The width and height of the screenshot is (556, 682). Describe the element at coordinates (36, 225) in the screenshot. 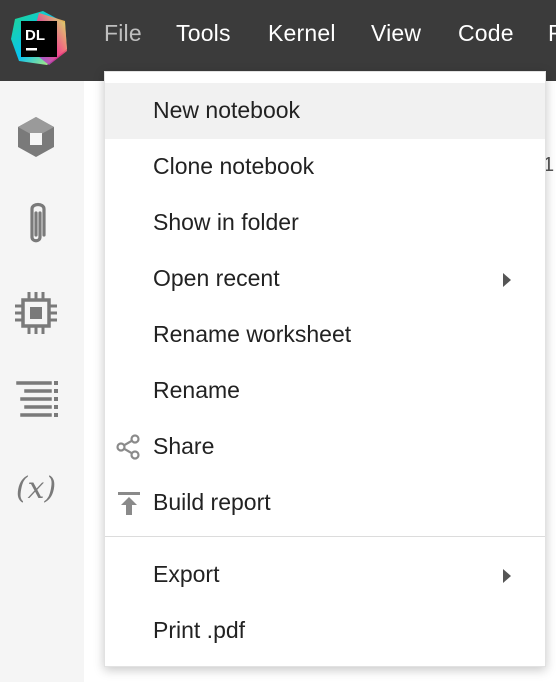

I see `paperclip-icon` at that location.